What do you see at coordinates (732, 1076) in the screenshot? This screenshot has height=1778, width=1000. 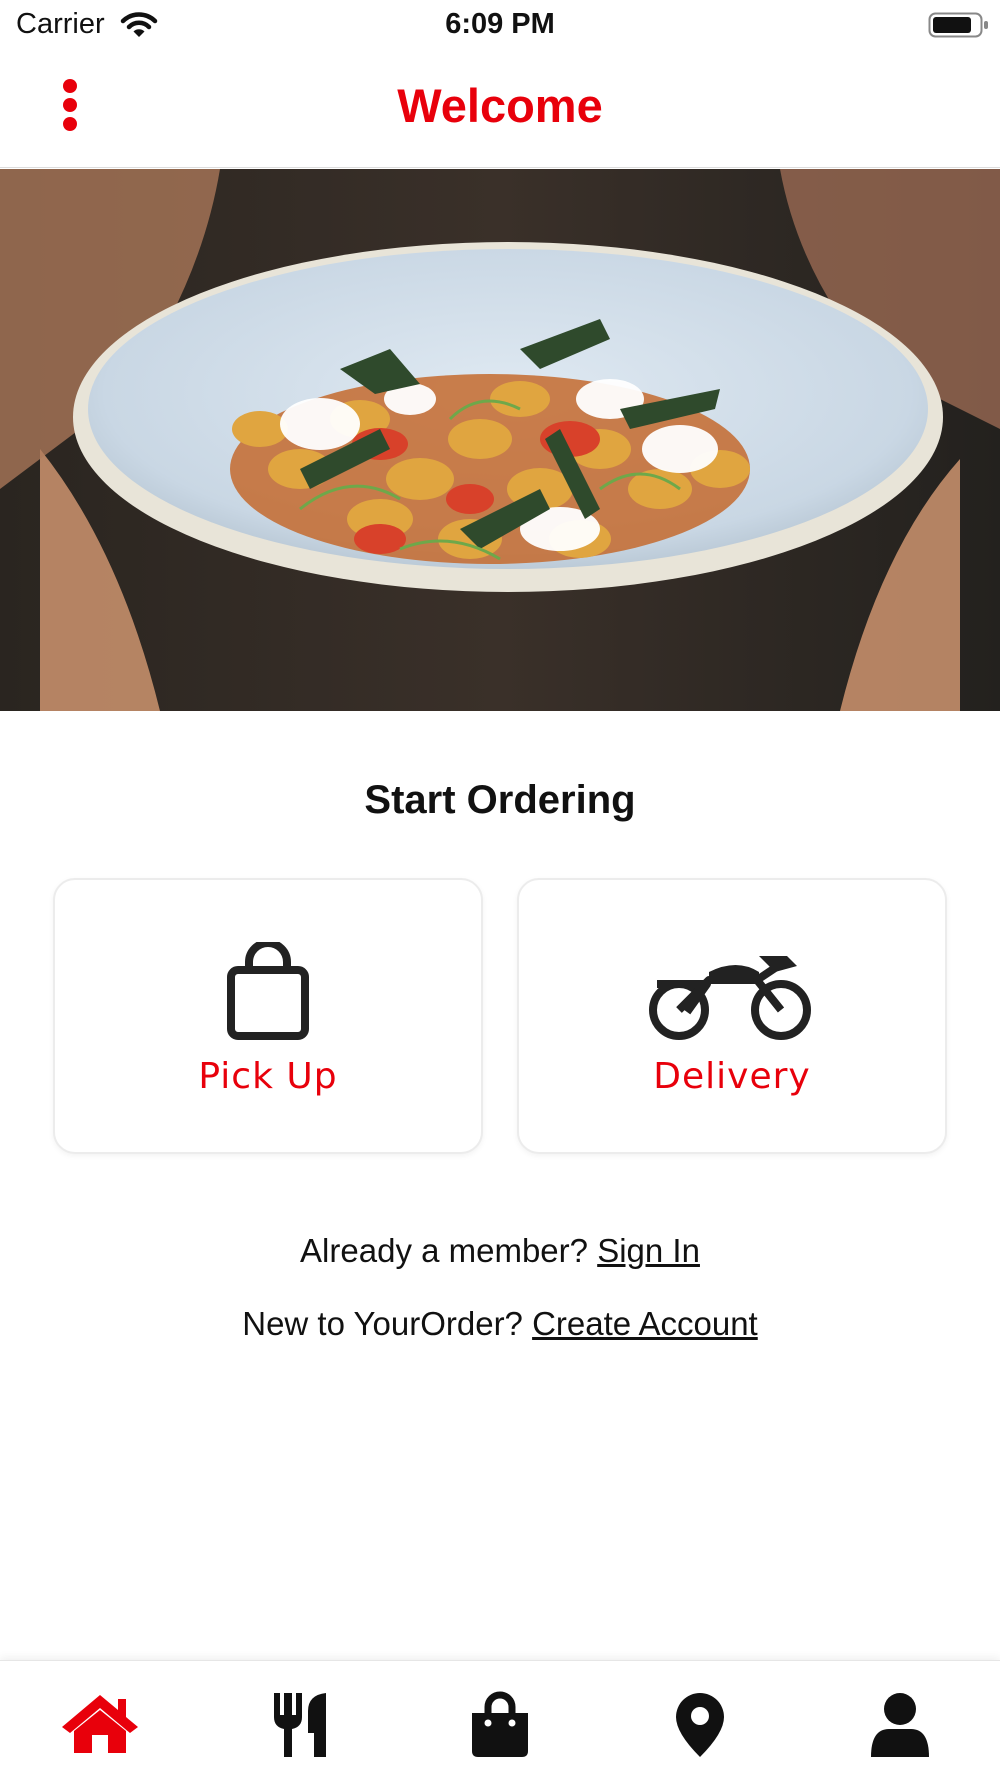 I see `delivery-label: Delivery` at bounding box center [732, 1076].